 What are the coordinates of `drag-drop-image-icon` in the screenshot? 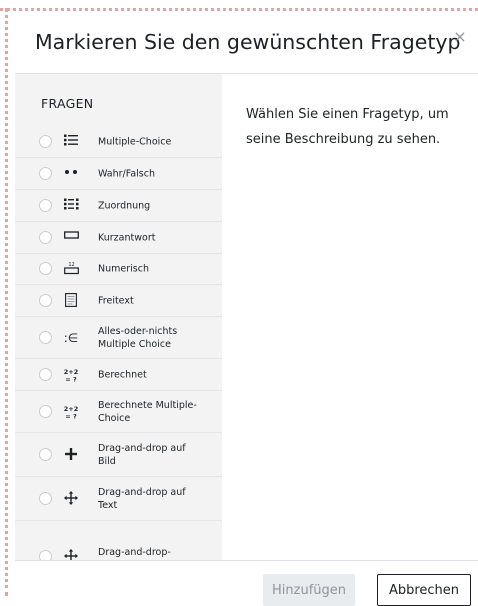 It's located at (71, 455).